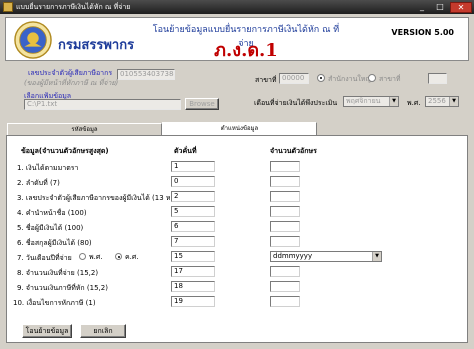  I want to click on row-label: 6. ชื่อสกุลผู้มีเงินได้ (80), so click(54, 243).